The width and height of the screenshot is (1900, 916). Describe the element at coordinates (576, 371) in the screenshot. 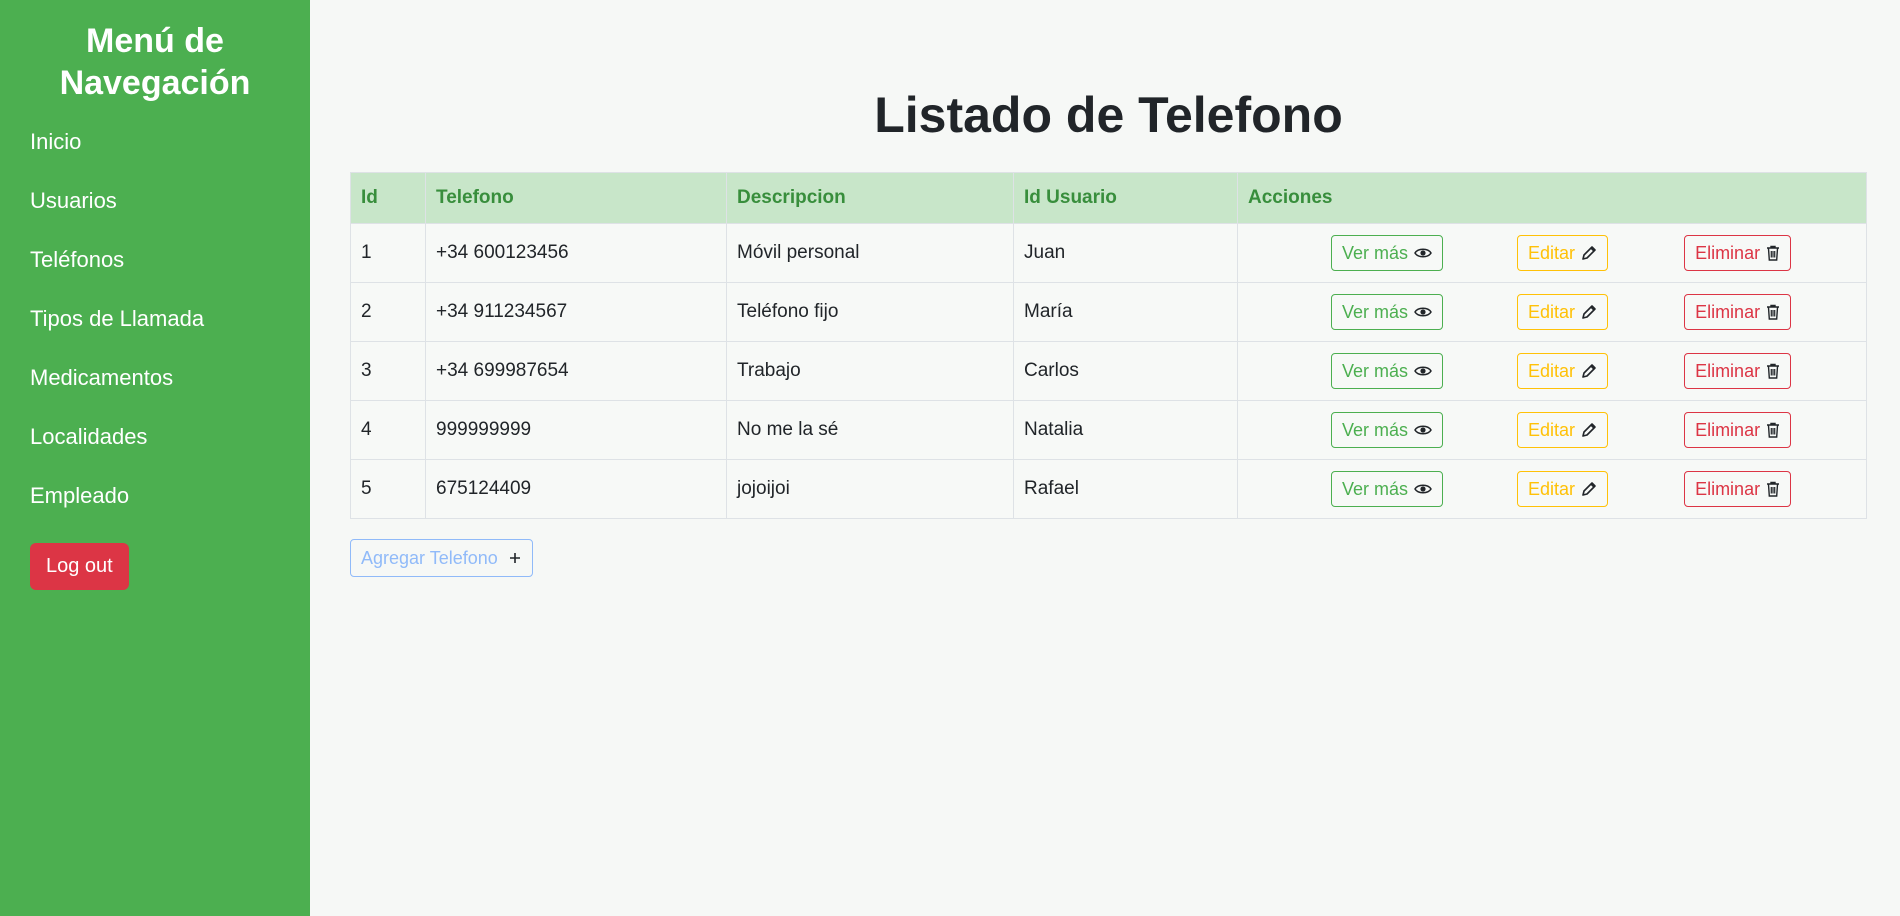

I see `cell-telefono: +34 699987654` at that location.